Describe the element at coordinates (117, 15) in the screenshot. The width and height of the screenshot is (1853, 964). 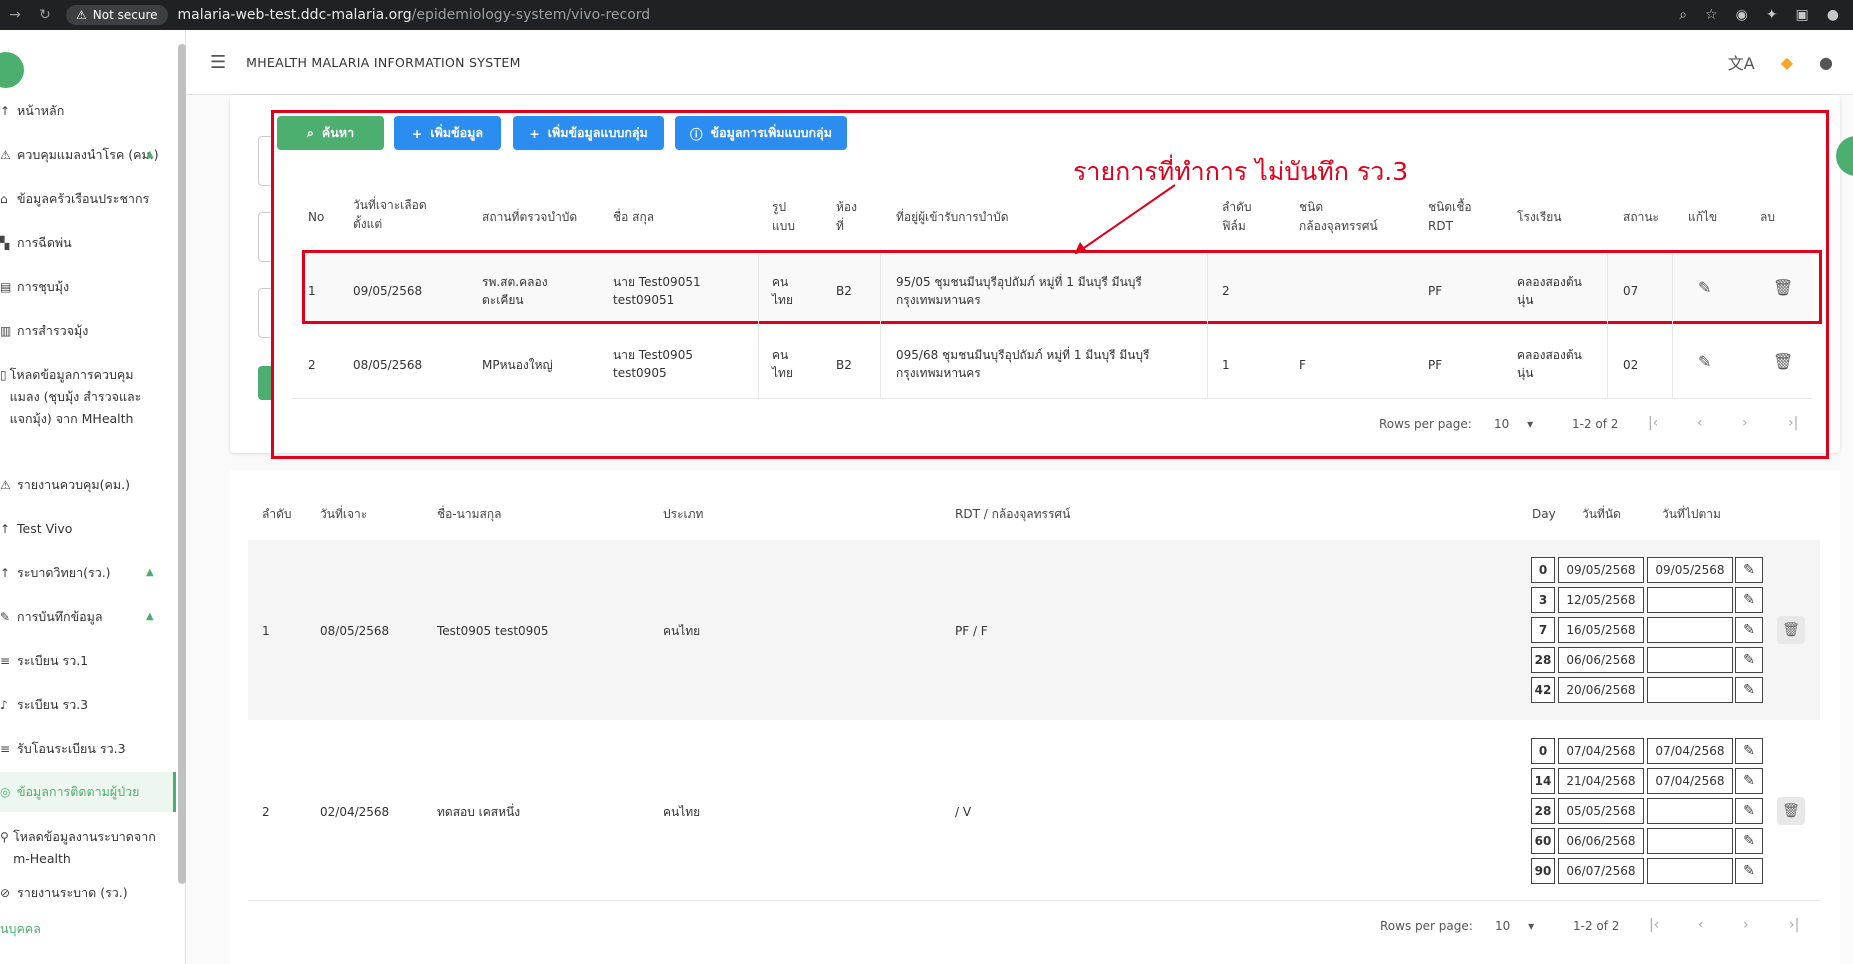
I see `security-indicator: ⚠ Not secure` at that location.